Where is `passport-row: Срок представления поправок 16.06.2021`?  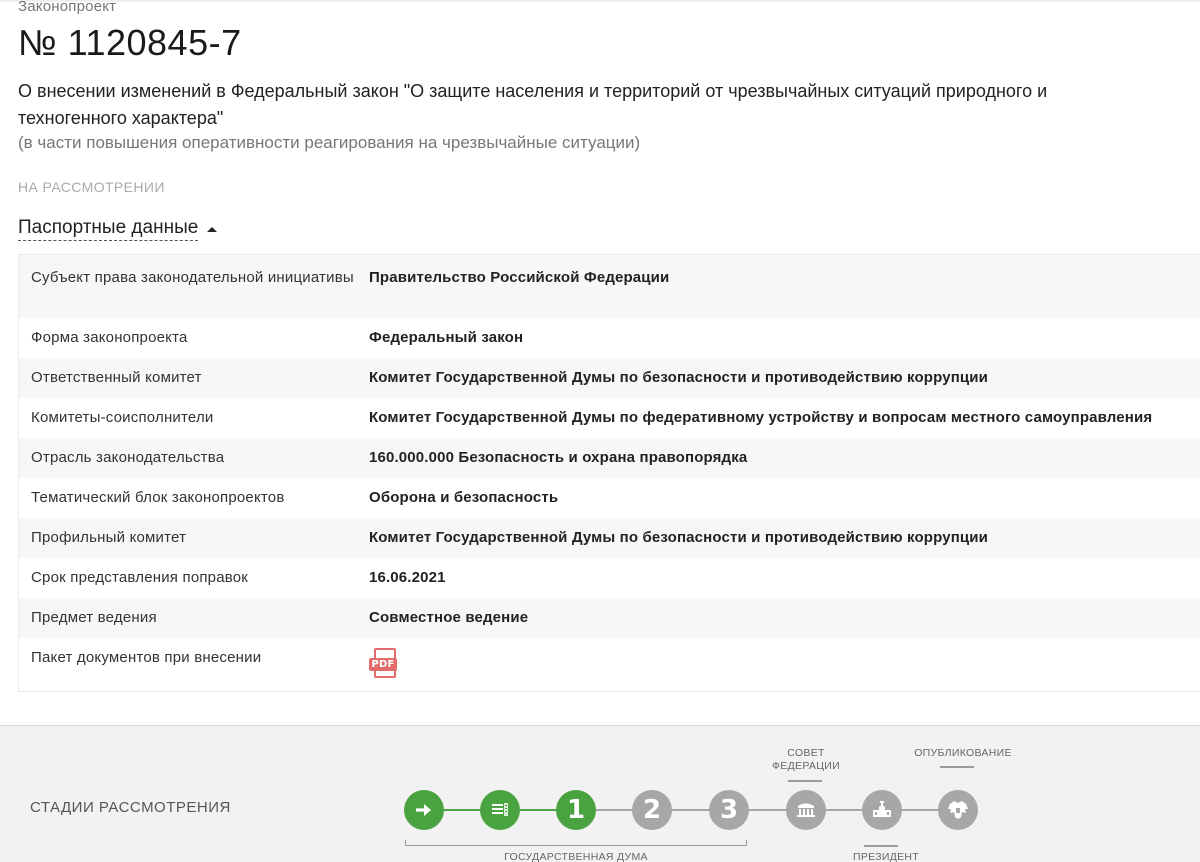 passport-row: Срок представления поправок 16.06.2021 is located at coordinates (609, 578).